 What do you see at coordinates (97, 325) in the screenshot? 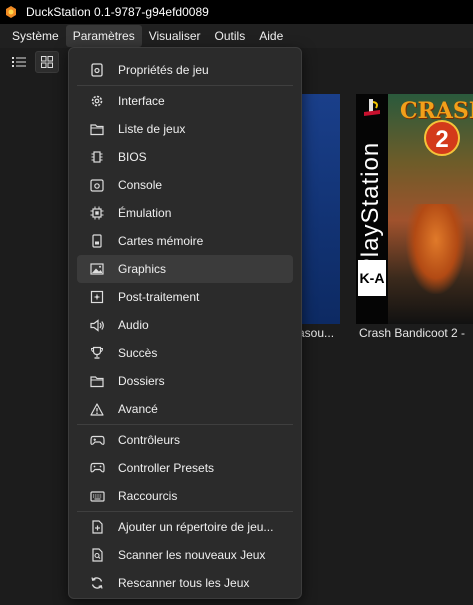
I see `speaker-icon` at bounding box center [97, 325].